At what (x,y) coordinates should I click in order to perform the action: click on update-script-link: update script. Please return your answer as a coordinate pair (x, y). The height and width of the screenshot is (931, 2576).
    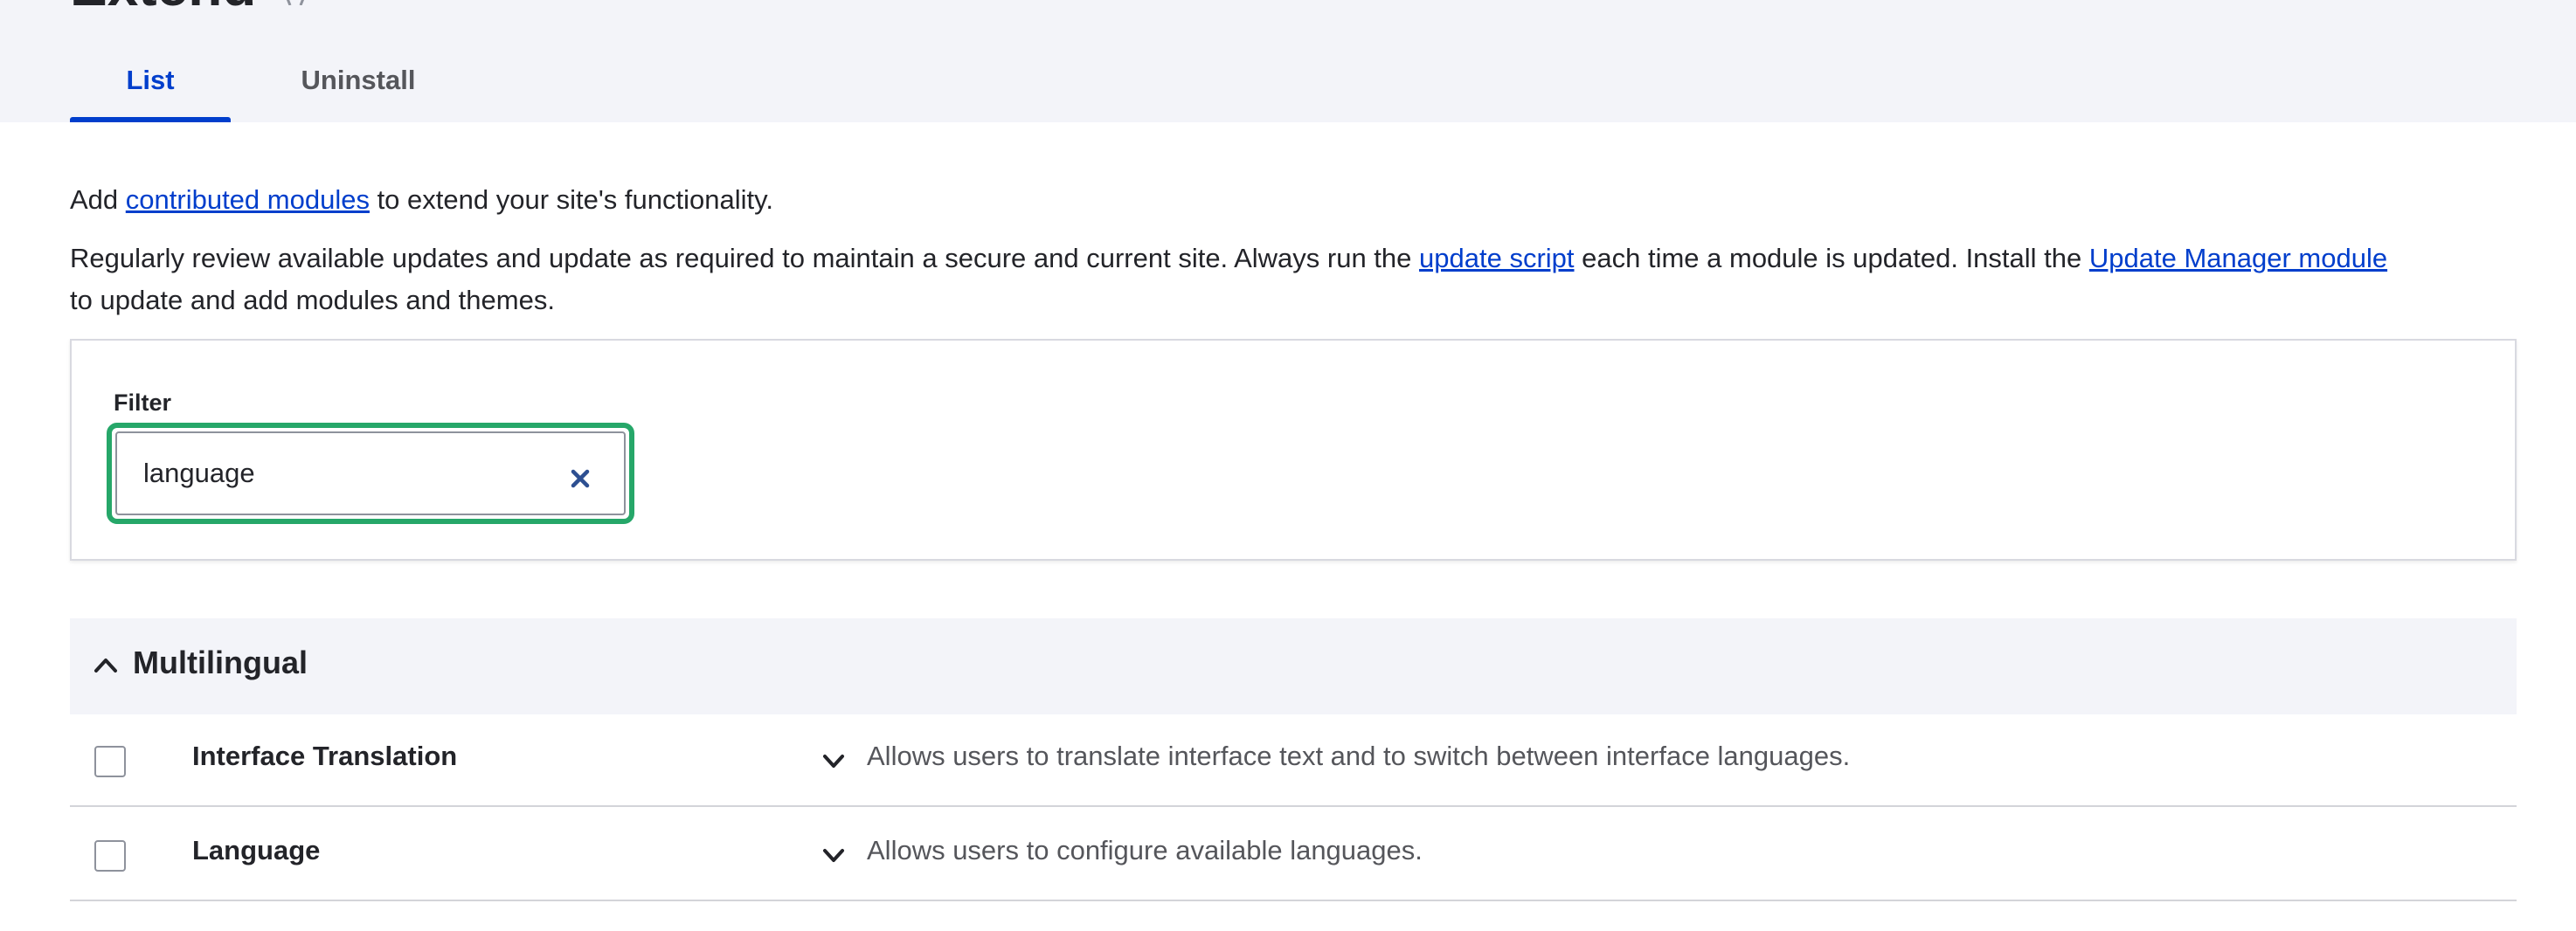
    Looking at the image, I should click on (1497, 258).